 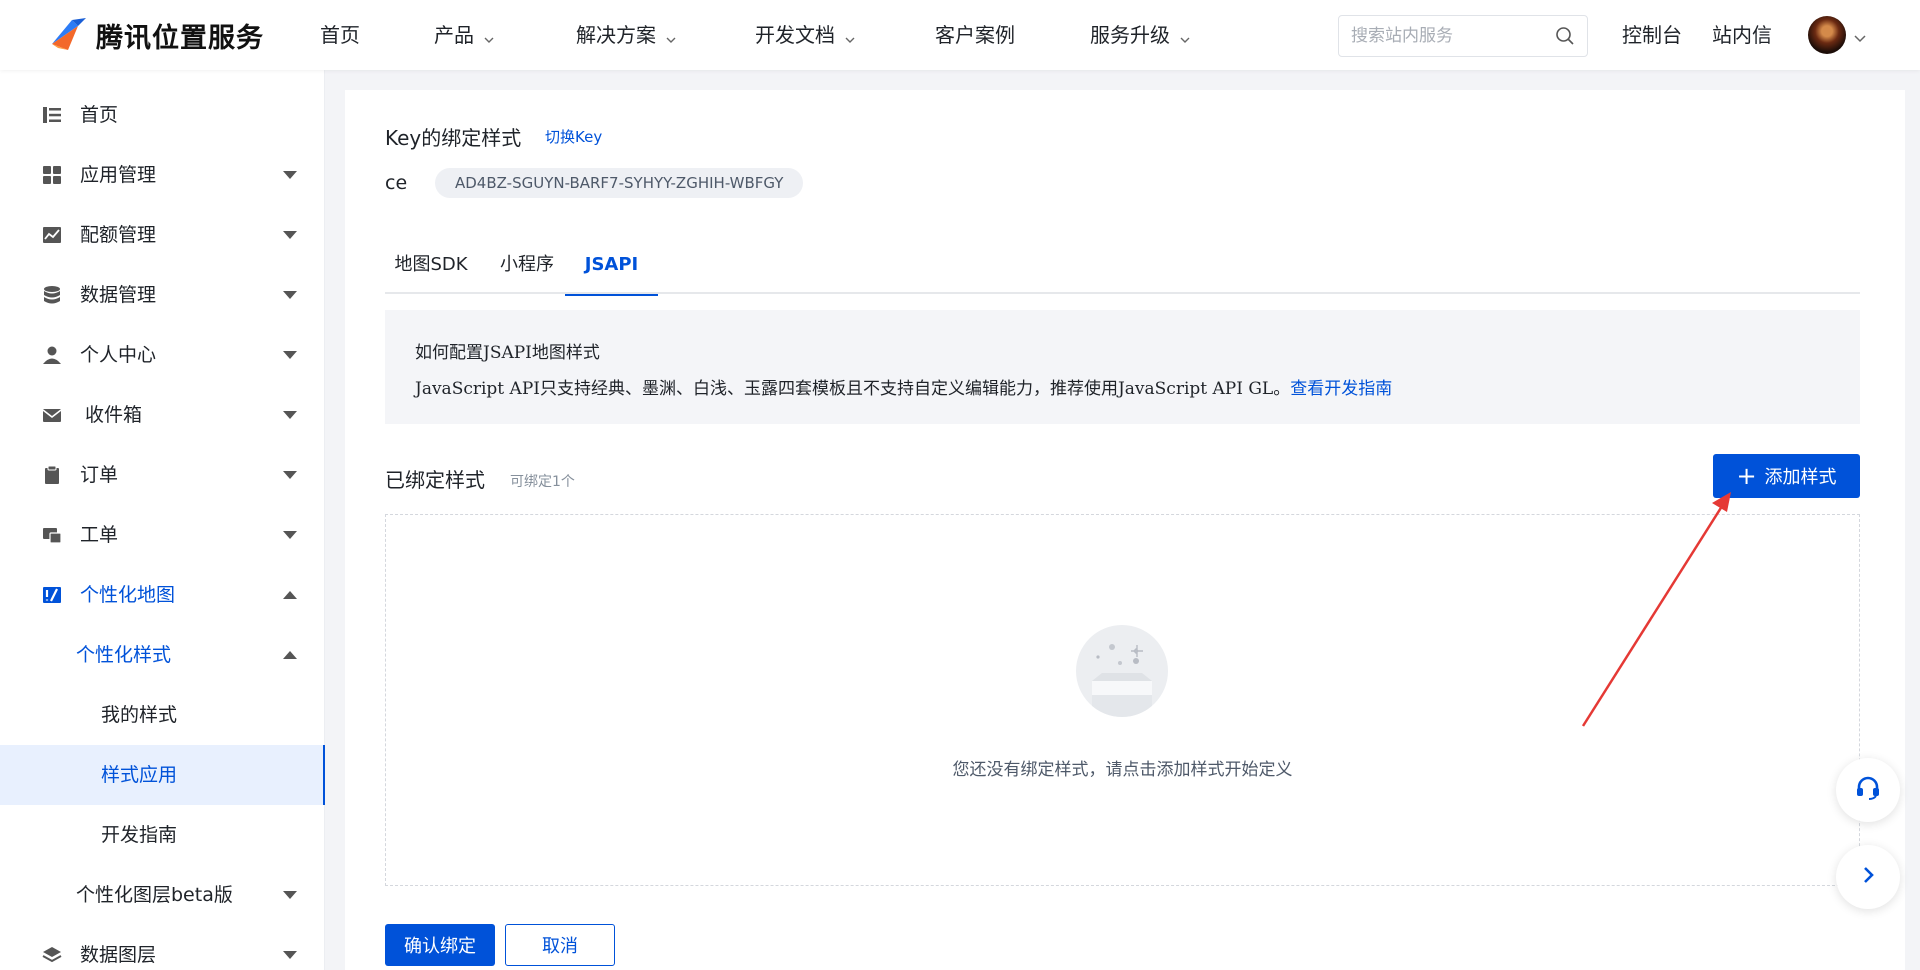 I want to click on mail-icon, so click(x=52, y=415).